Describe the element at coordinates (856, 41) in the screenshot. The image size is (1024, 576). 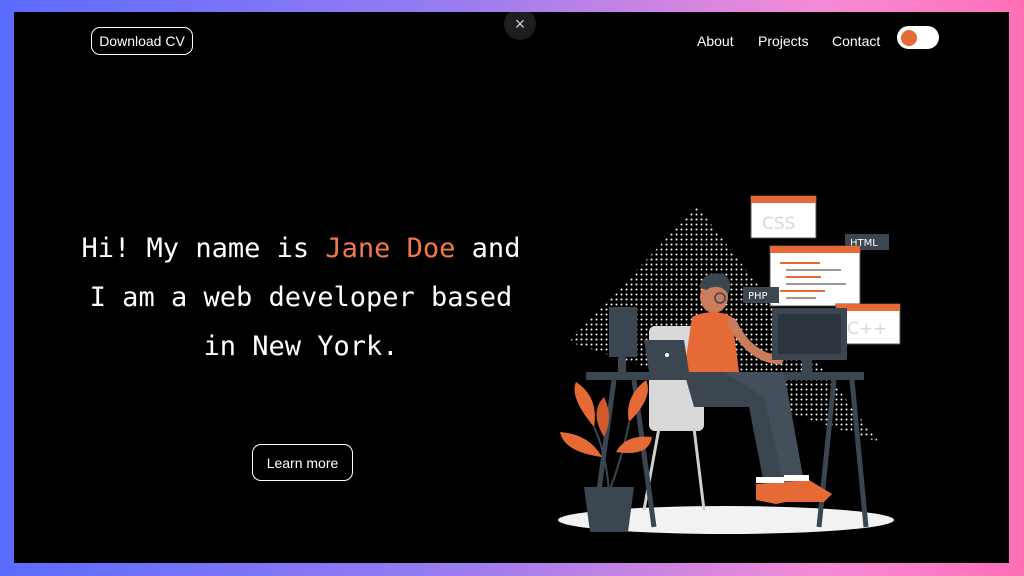
I see `nav-link-contact: Contact` at that location.